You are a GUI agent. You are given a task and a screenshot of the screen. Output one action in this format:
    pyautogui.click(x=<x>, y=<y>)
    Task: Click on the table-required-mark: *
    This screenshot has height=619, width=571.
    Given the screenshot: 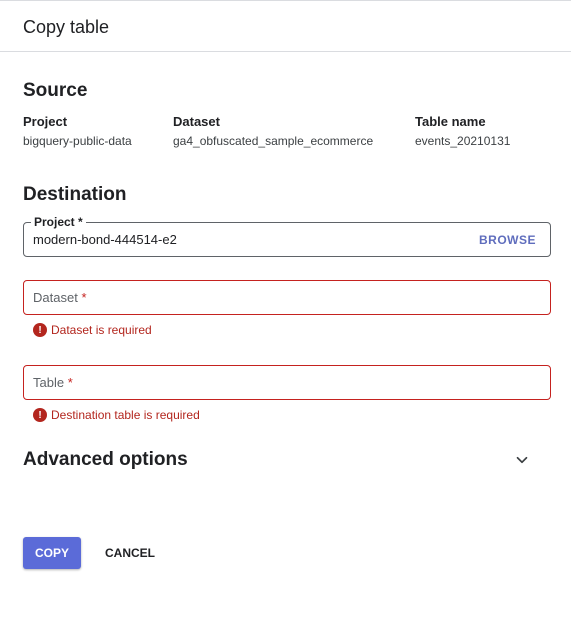 What is the action you would take?
    pyautogui.click(x=70, y=382)
    